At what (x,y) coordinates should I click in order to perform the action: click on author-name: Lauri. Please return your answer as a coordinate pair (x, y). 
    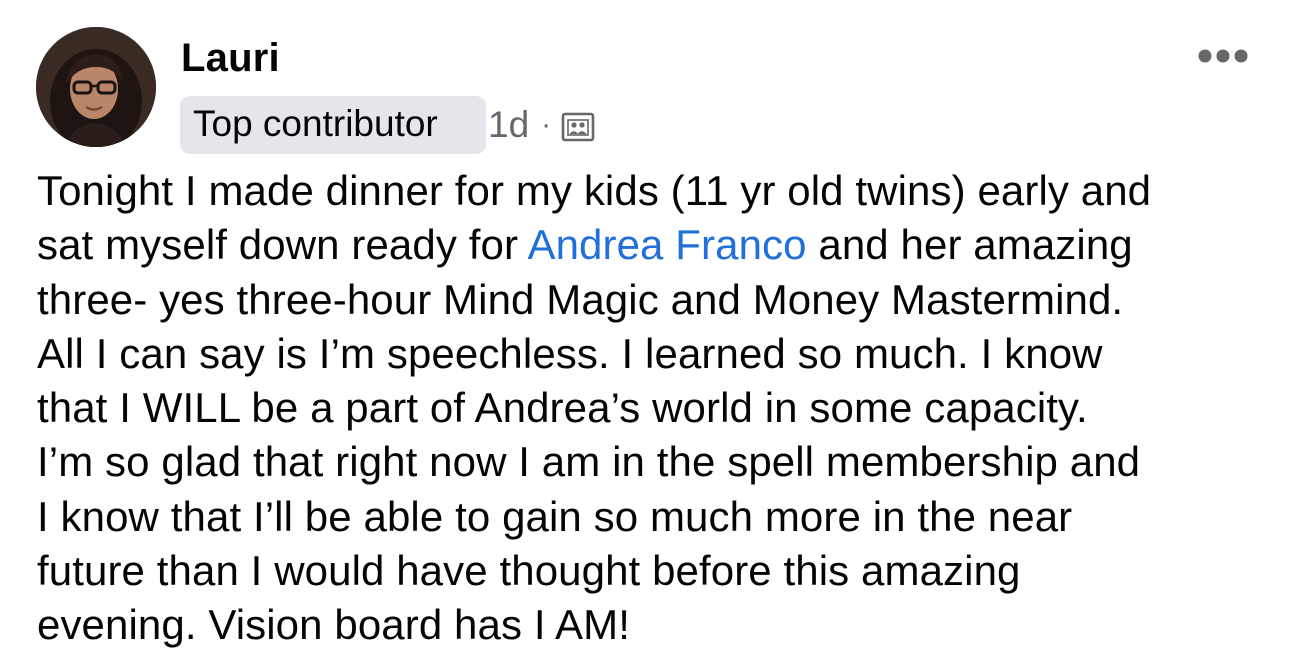
    Looking at the image, I should click on (230, 58).